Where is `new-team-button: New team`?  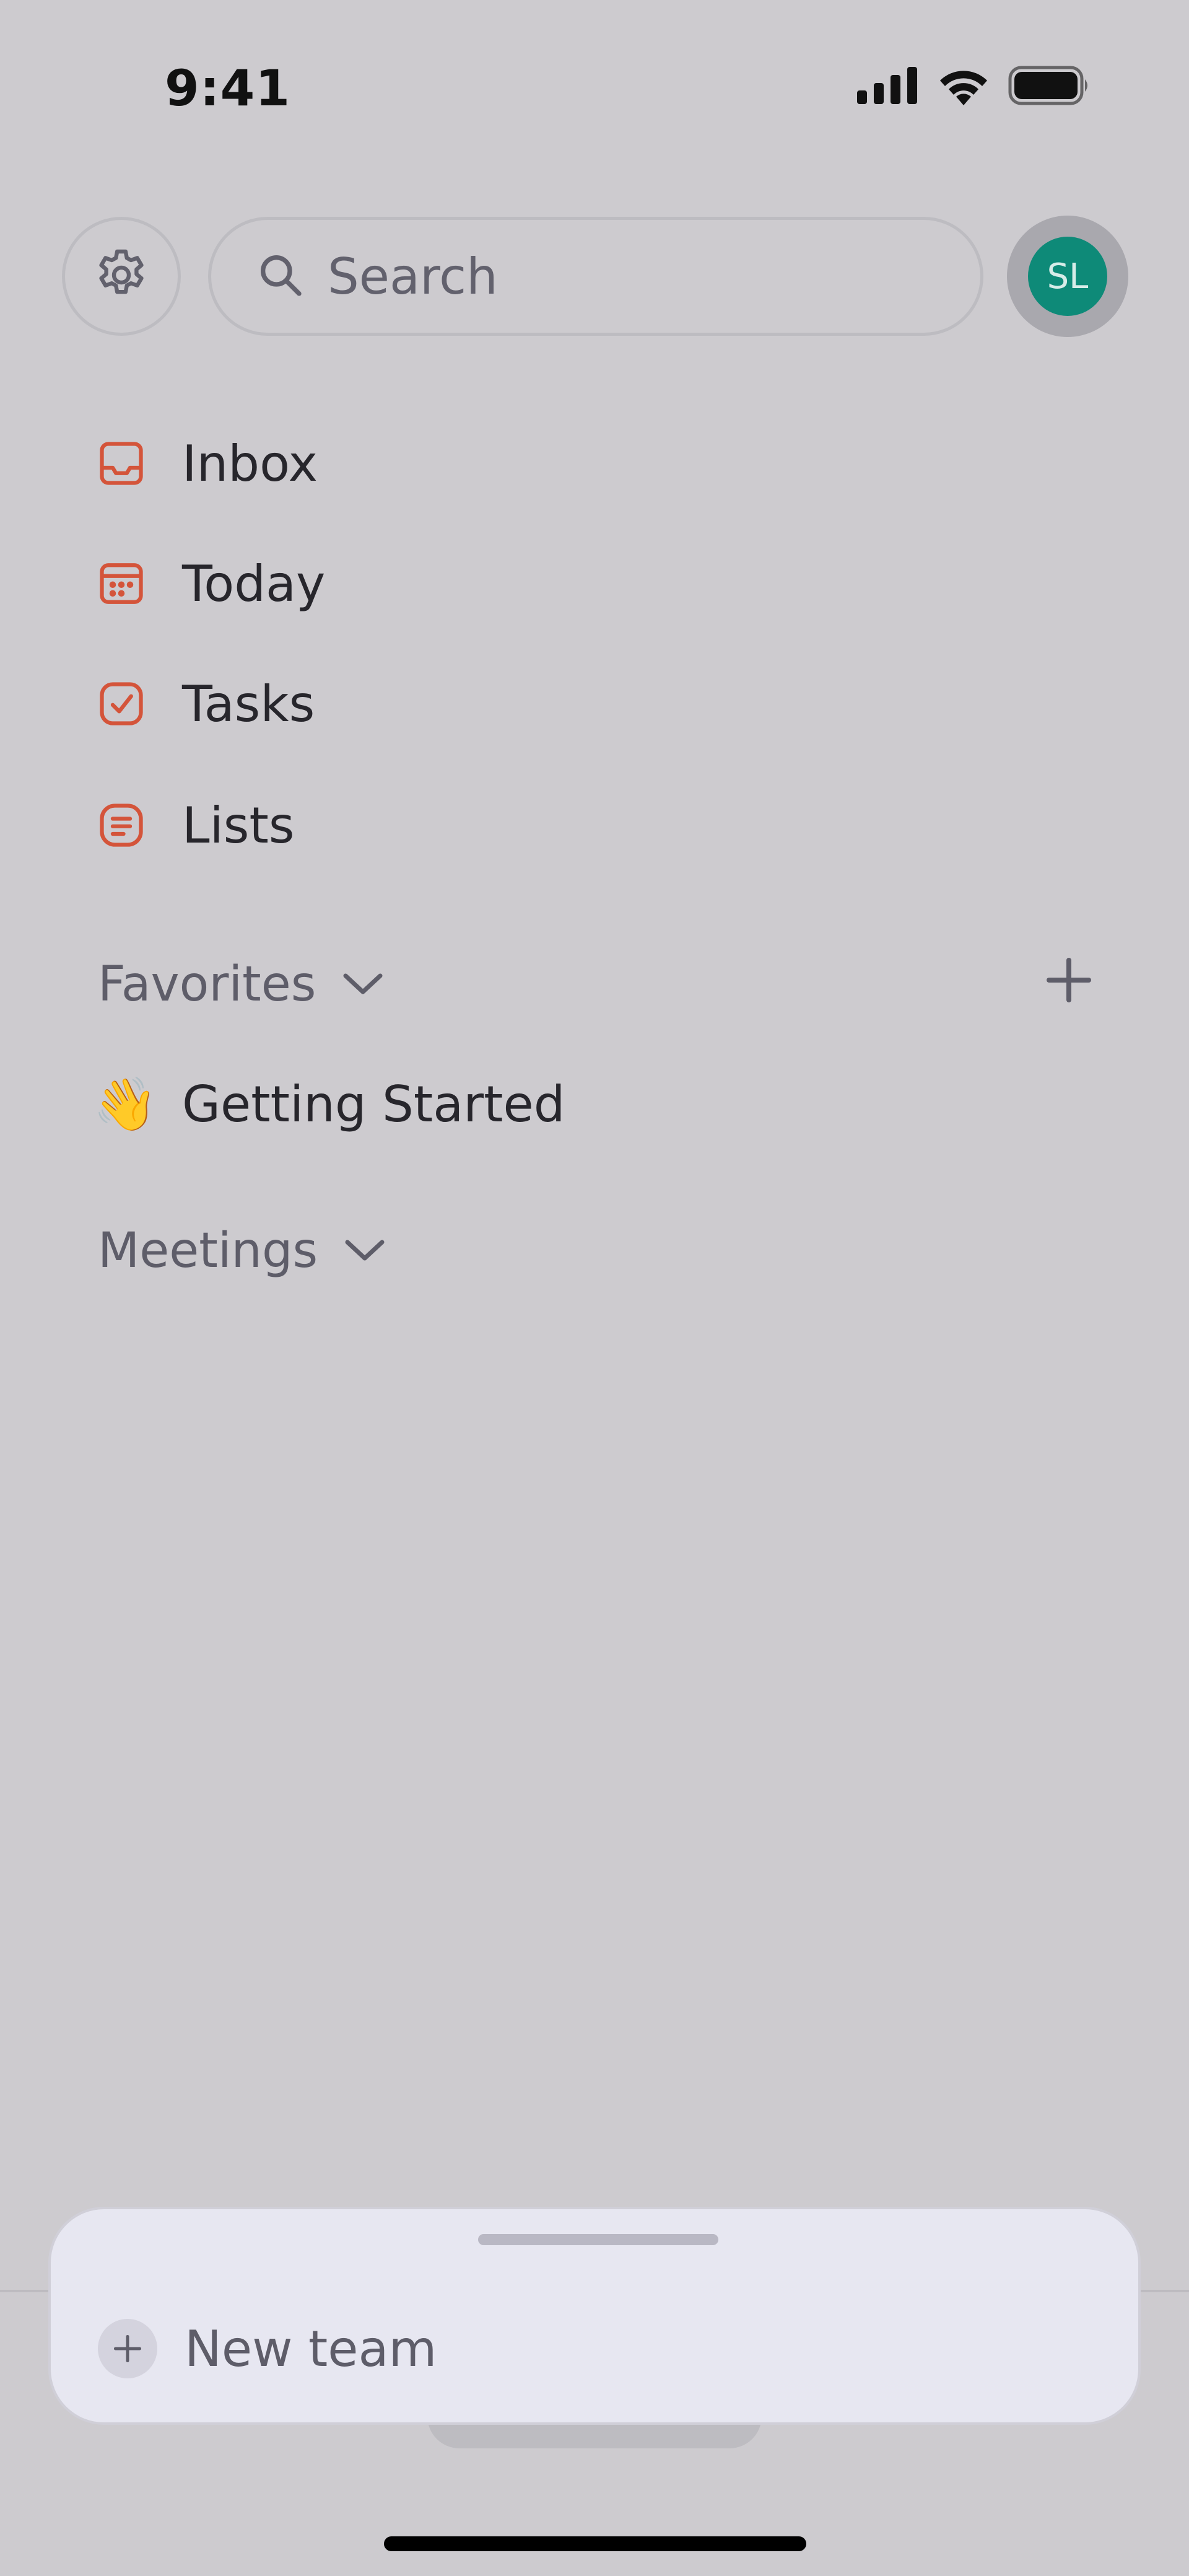 new-team-button: New team is located at coordinates (267, 2349).